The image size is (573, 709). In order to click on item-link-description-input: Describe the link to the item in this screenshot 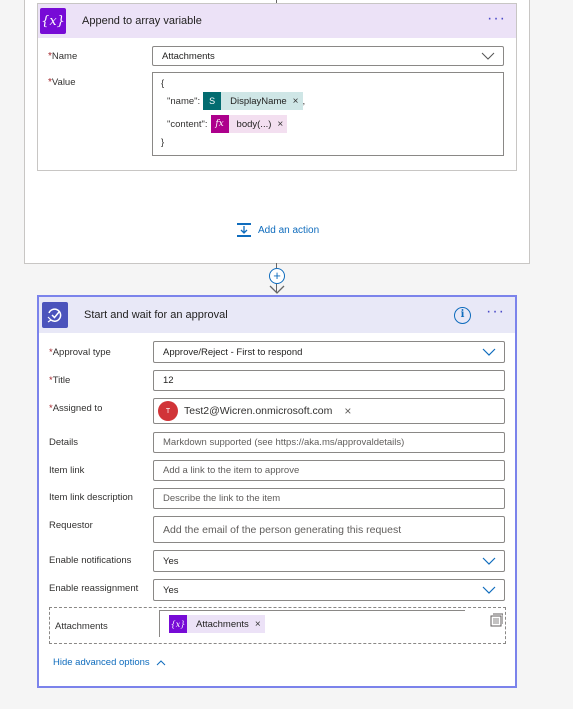, I will do `click(329, 498)`.